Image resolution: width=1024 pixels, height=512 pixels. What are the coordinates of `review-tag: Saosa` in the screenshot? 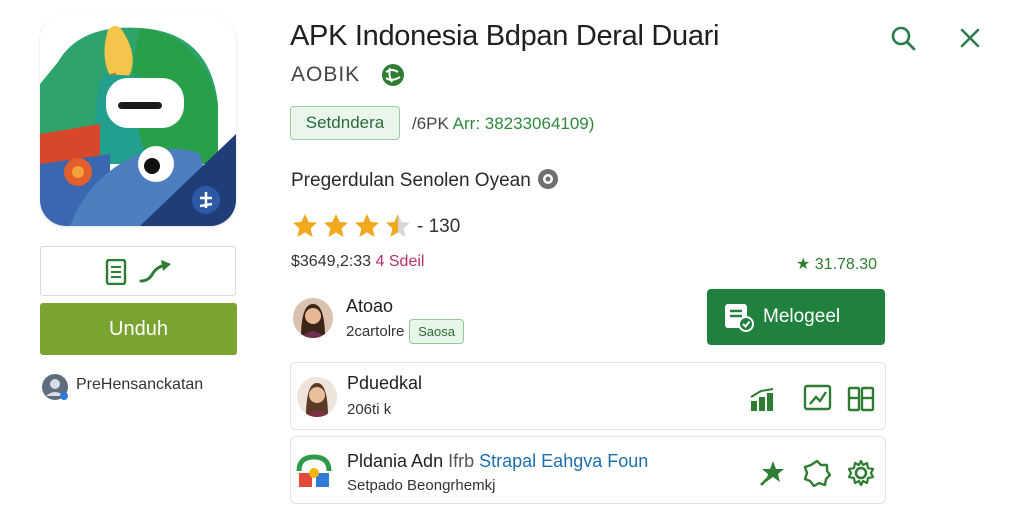 It's located at (436, 331).